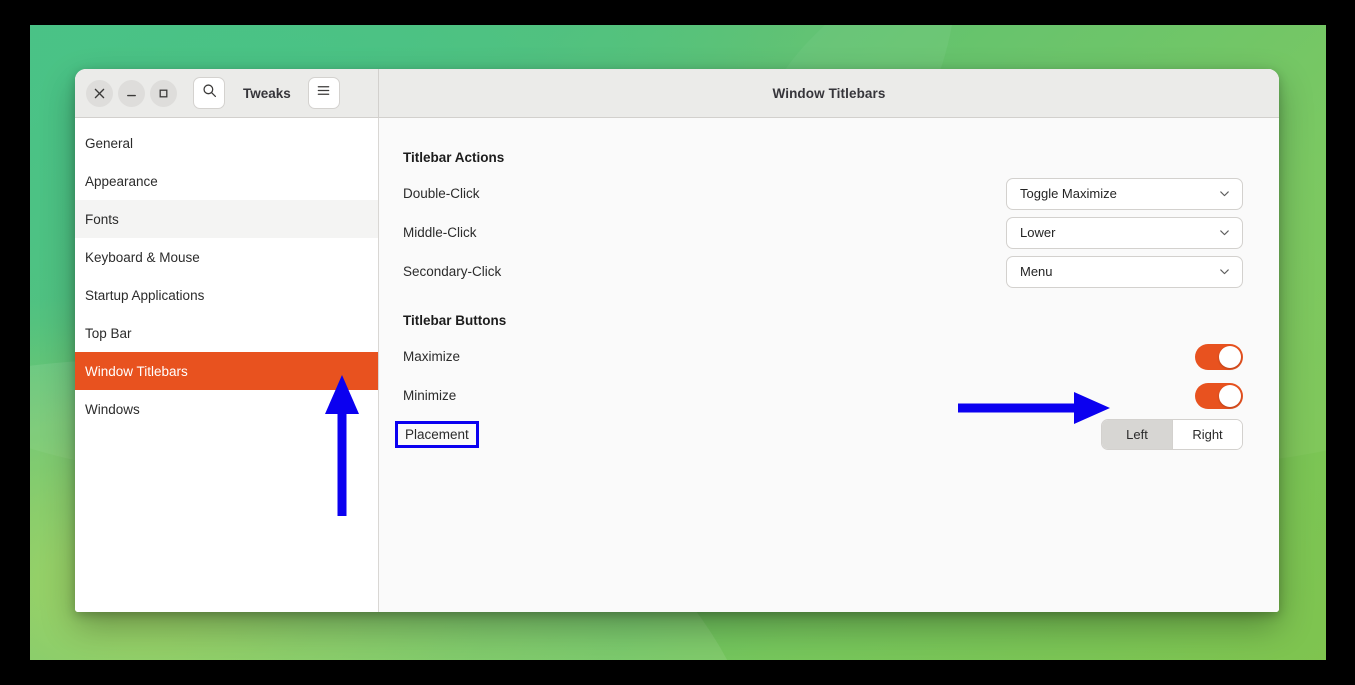 The image size is (1355, 685). I want to click on hamburger-menu-icon, so click(323, 93).